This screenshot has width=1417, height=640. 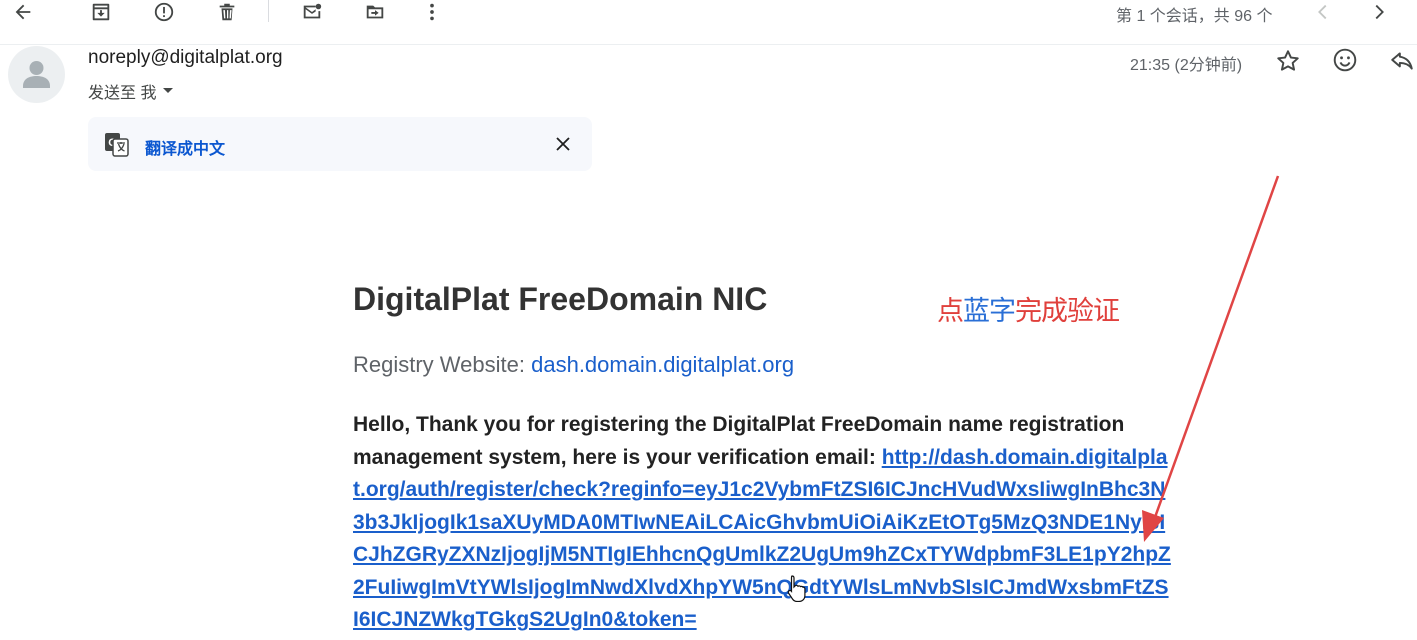 I want to click on mark-unread-icon, so click(x=312, y=11).